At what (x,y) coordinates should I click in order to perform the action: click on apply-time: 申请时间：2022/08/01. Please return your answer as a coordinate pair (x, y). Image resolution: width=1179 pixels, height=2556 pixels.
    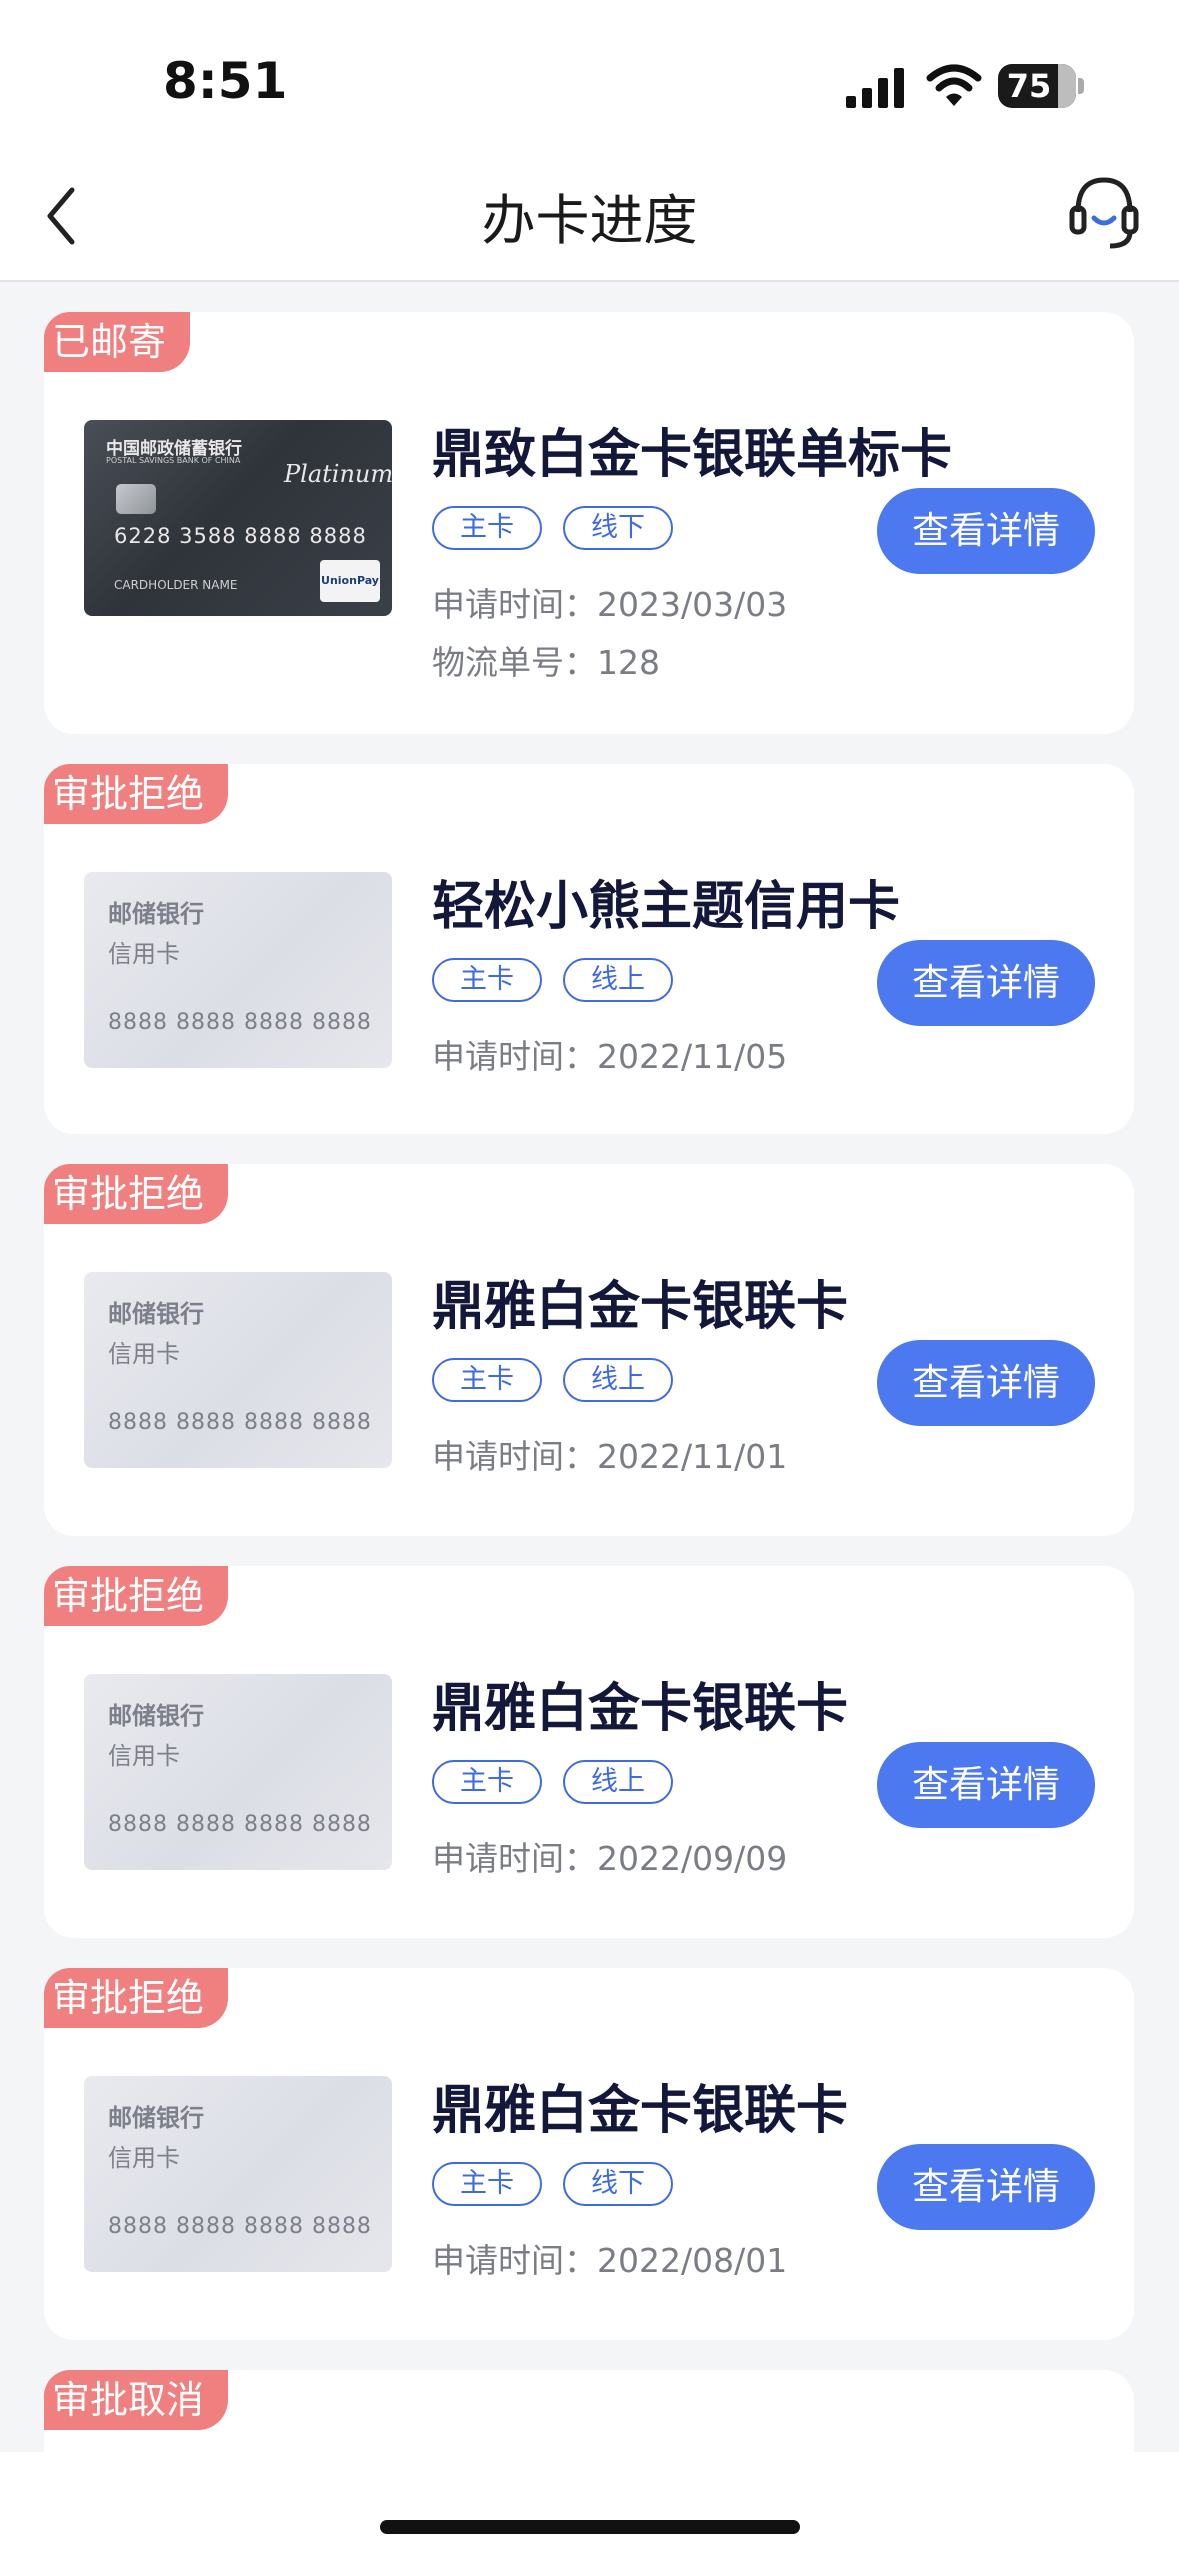
    Looking at the image, I should click on (609, 2258).